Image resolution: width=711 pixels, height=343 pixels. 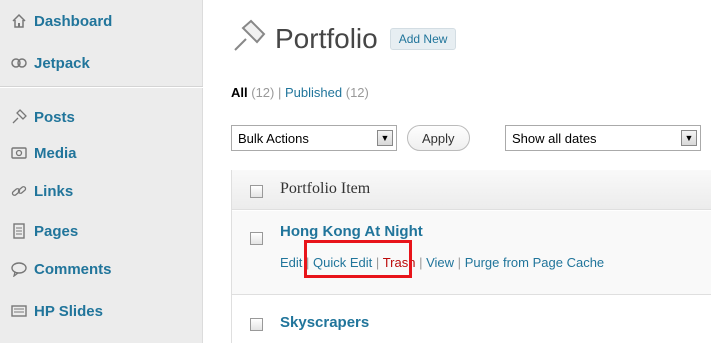 I want to click on sidebar-separator-highlight, so click(x=101, y=87).